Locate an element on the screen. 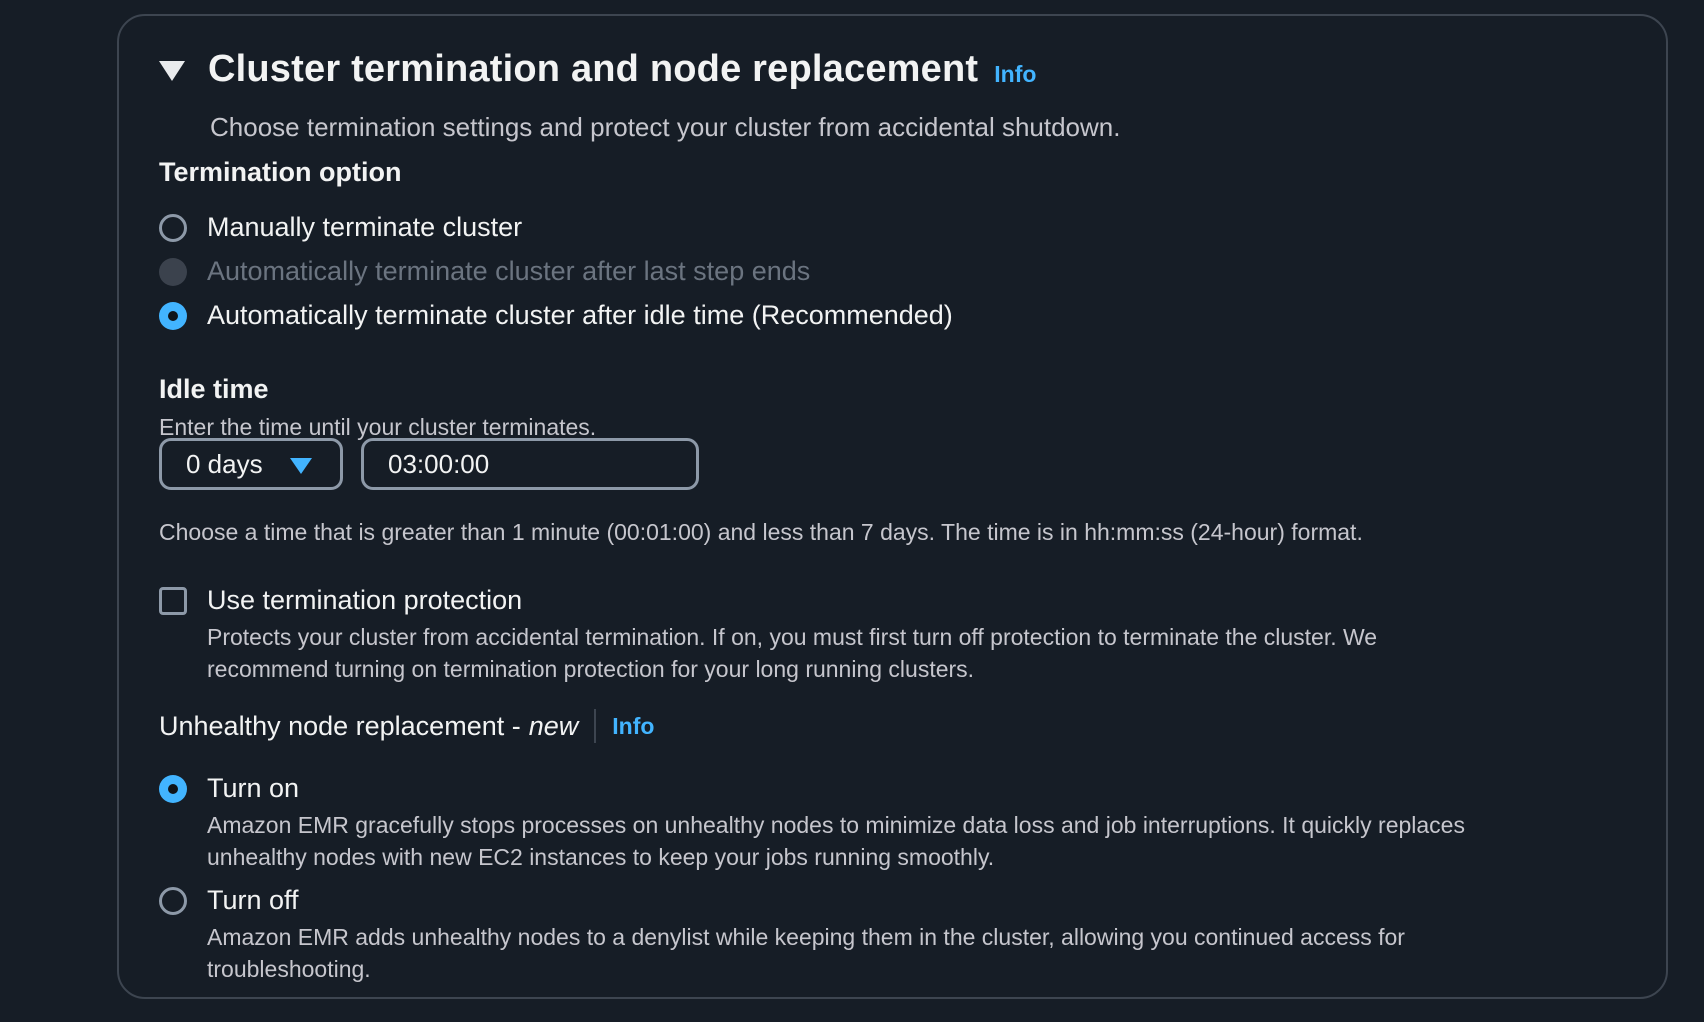 This screenshot has height=1022, width=1704. radio-turn-off: Turn off is located at coordinates (229, 900).